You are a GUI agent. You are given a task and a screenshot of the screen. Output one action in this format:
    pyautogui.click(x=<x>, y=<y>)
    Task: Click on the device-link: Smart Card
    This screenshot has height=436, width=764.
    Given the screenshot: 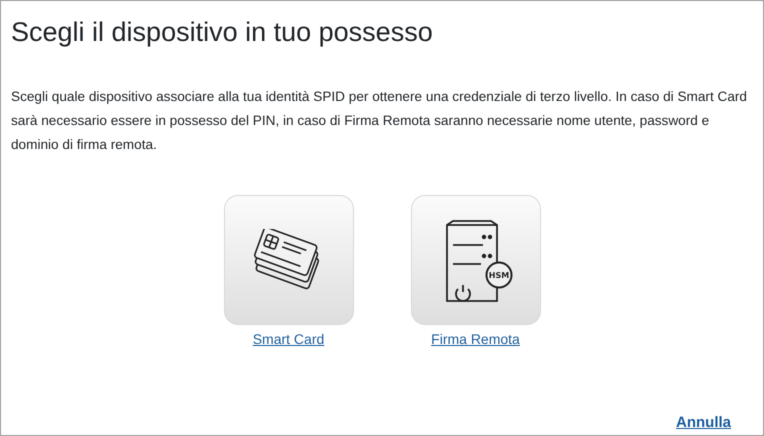 What is the action you would take?
    pyautogui.click(x=288, y=339)
    